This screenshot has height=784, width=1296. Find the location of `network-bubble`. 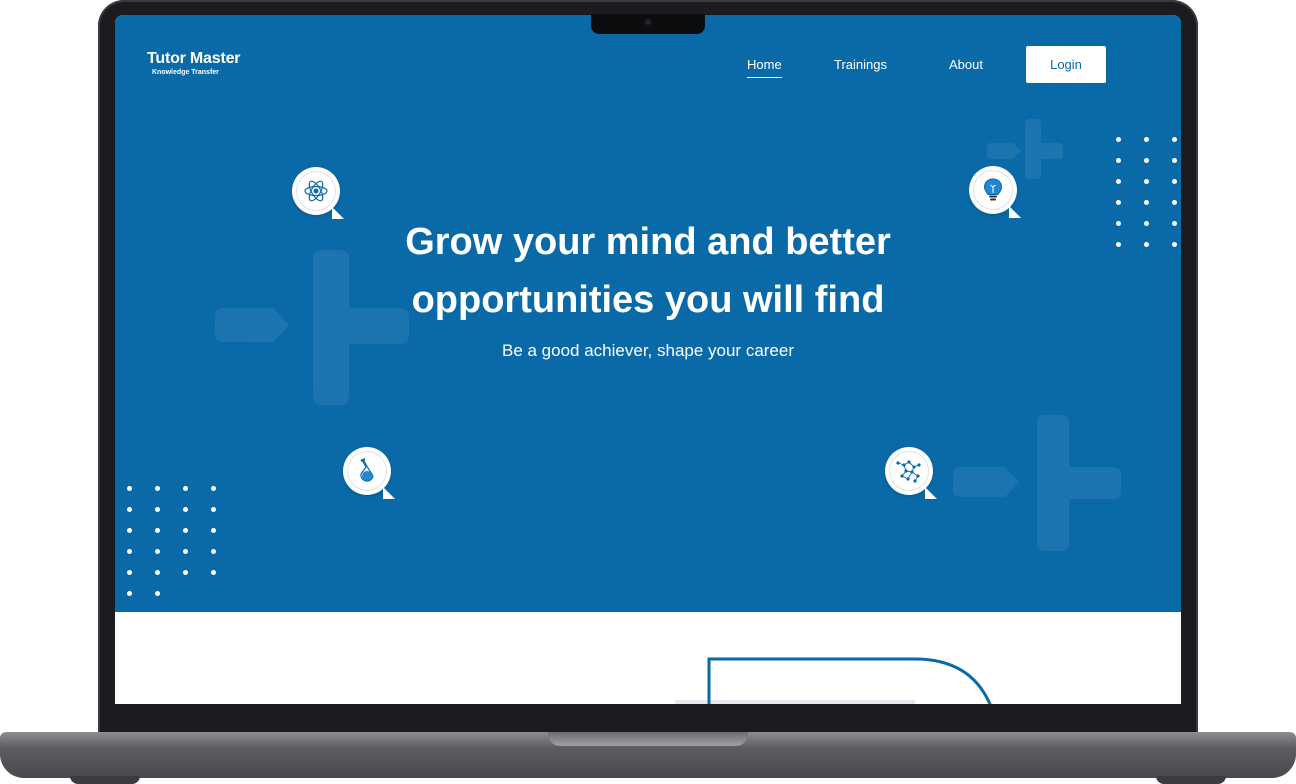

network-bubble is located at coordinates (909, 471).